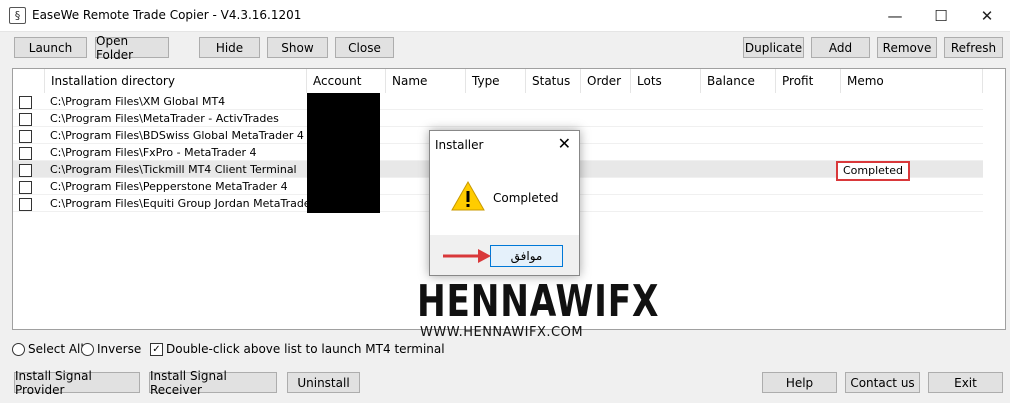  What do you see at coordinates (132, 48) in the screenshot?
I see `open-folder-button: Open Folder` at bounding box center [132, 48].